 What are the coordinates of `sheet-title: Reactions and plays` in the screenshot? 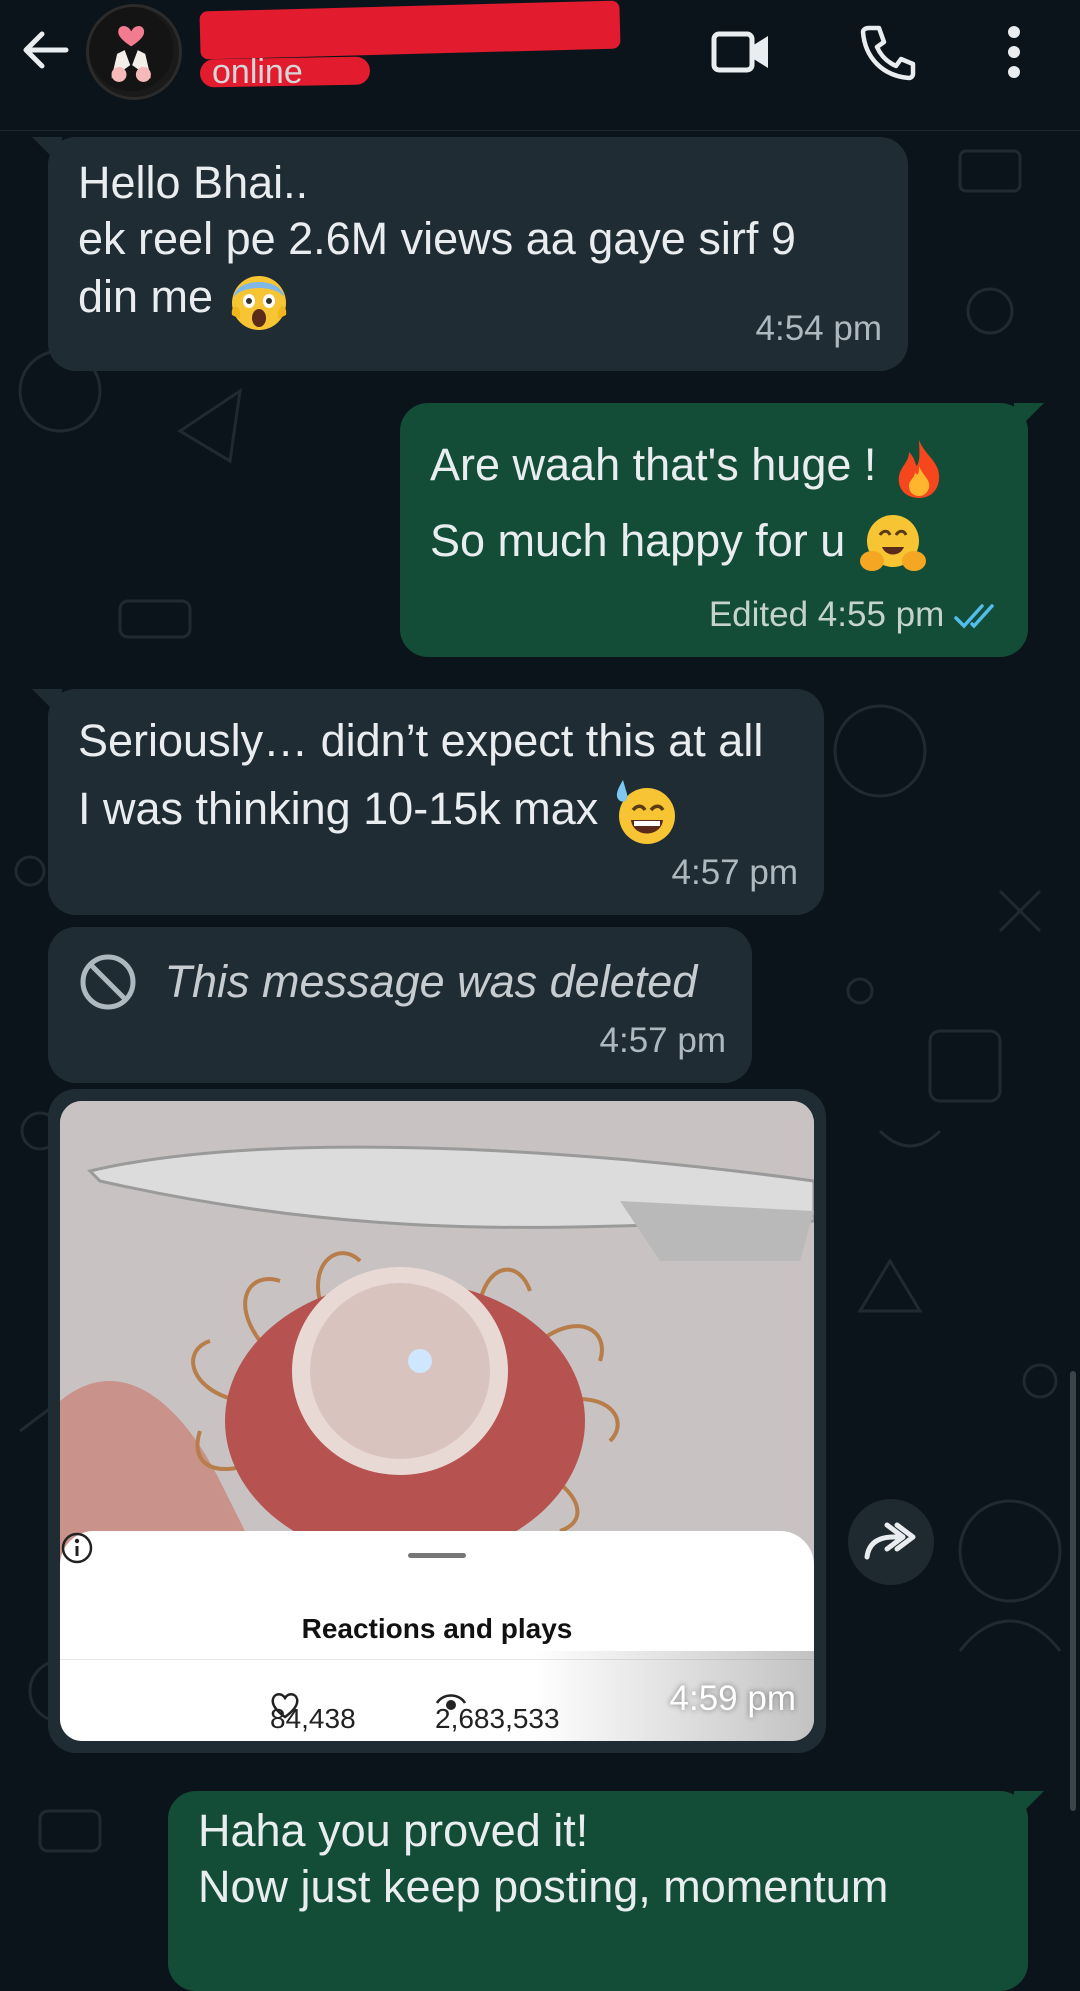 It's located at (437, 1628).